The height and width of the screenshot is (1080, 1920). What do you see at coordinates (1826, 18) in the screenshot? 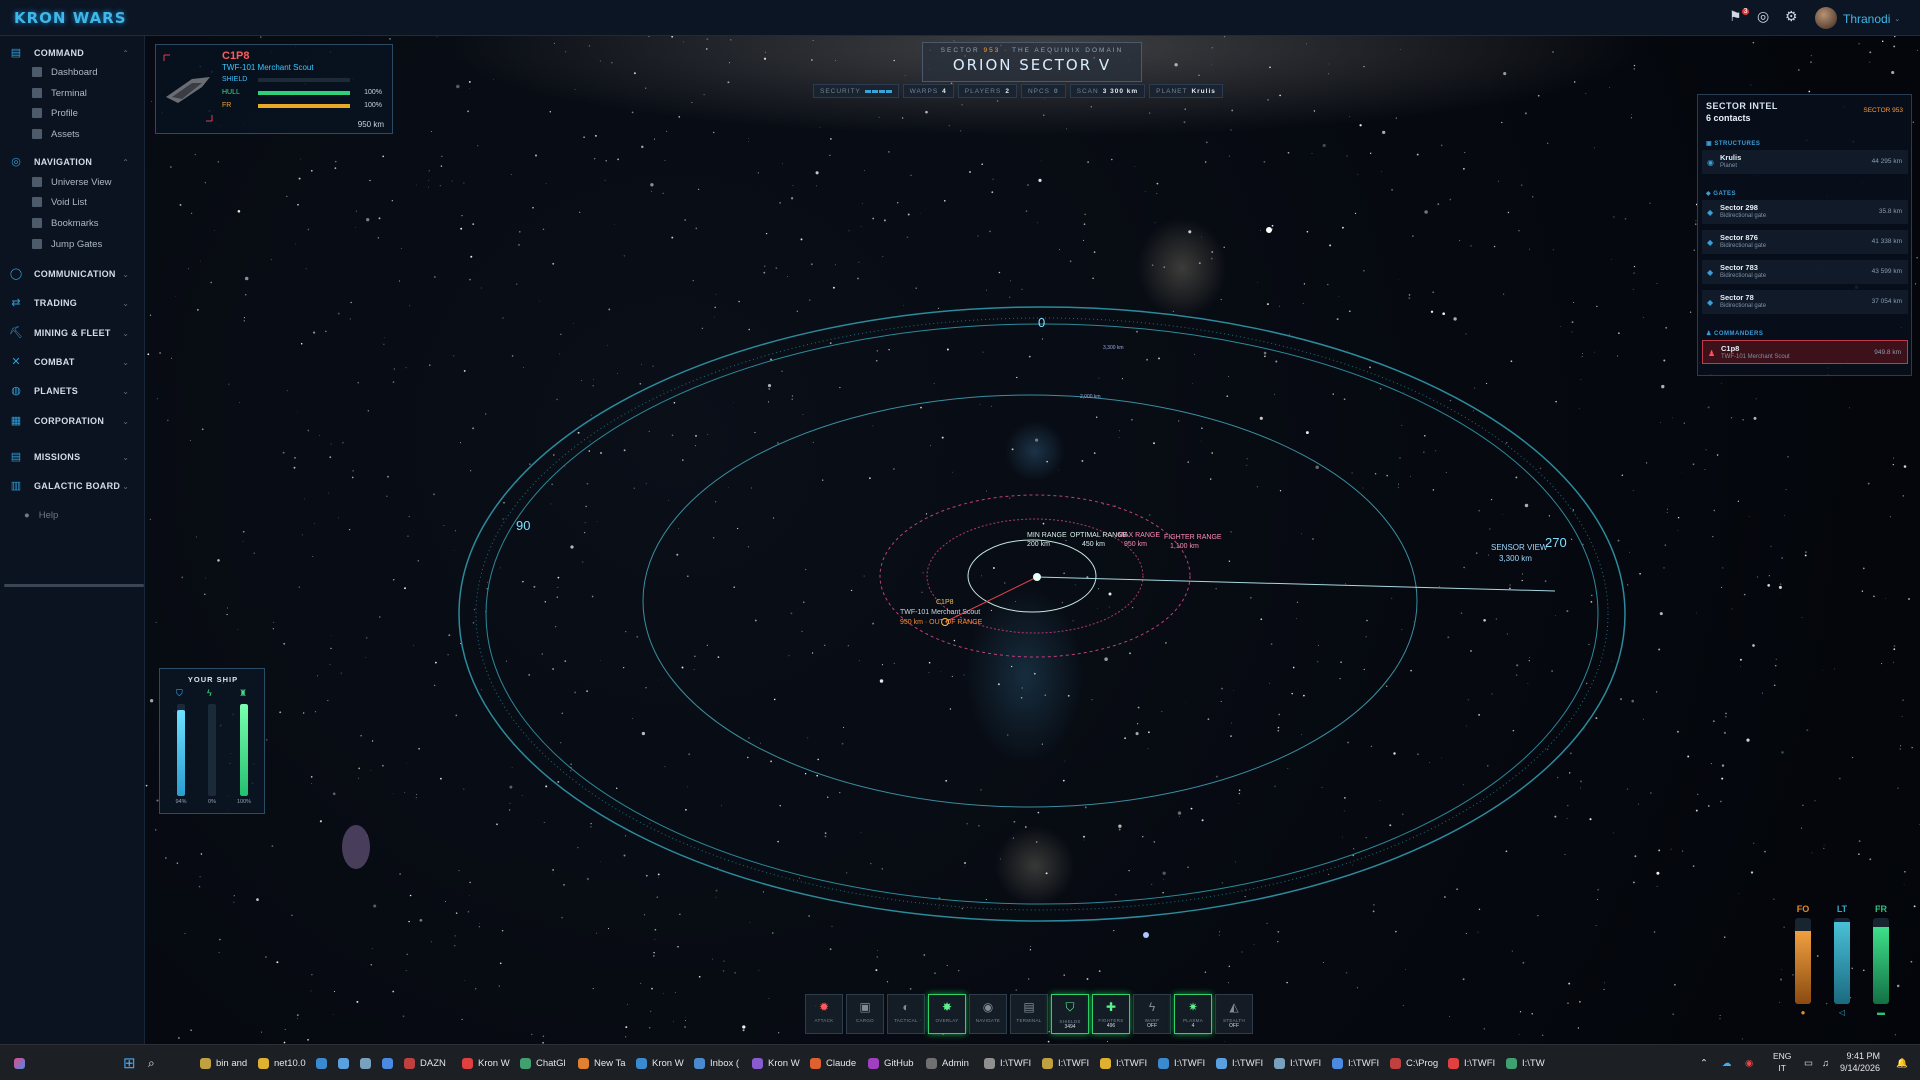
I see `avatar` at bounding box center [1826, 18].